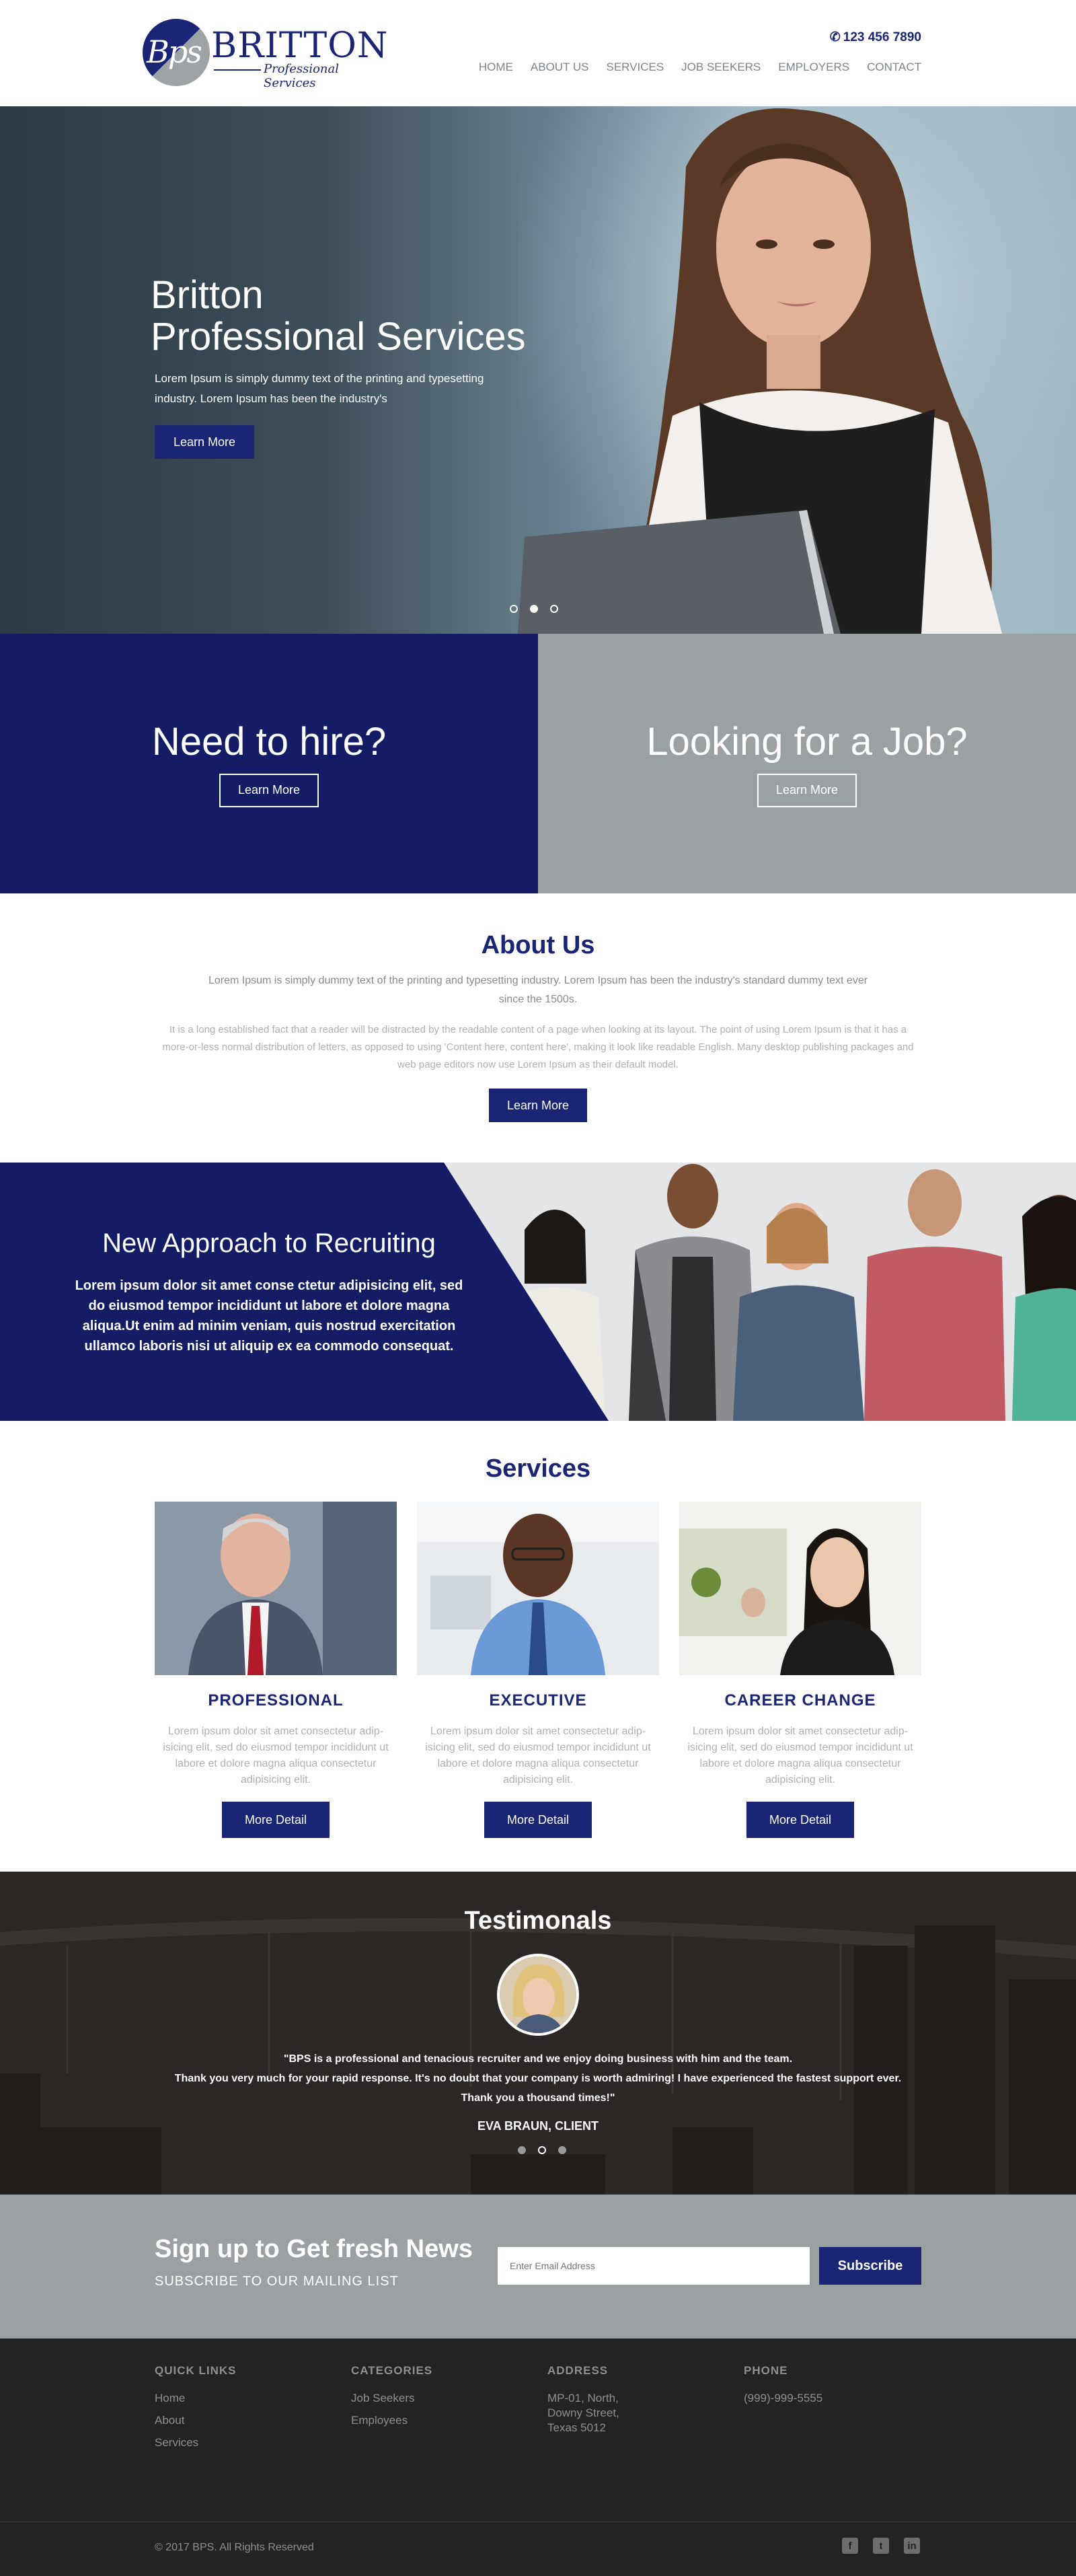 Image resolution: width=1076 pixels, height=2576 pixels. I want to click on footer-link-job-seekers: Job Seekers, so click(391, 2398).